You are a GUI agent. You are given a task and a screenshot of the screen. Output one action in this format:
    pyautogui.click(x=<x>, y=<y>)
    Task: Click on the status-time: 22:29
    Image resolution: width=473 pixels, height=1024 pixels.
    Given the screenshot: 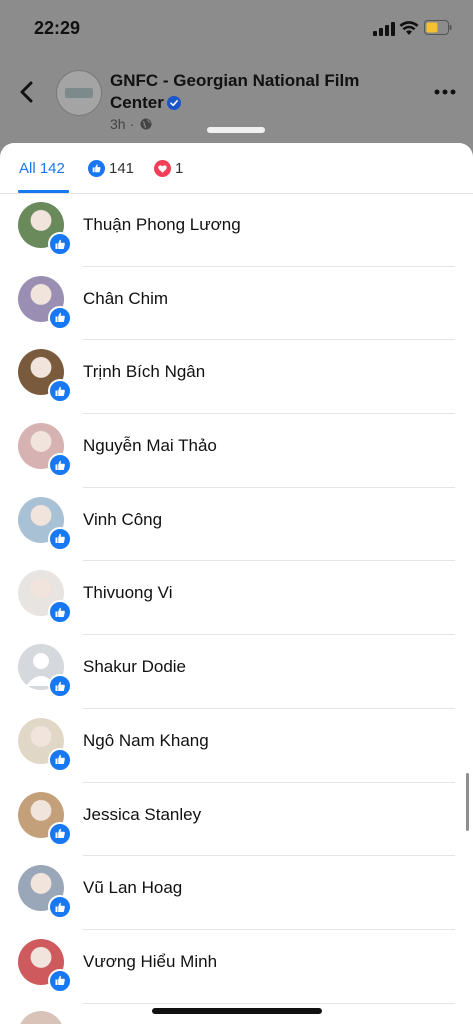 What is the action you would take?
    pyautogui.click(x=57, y=28)
    